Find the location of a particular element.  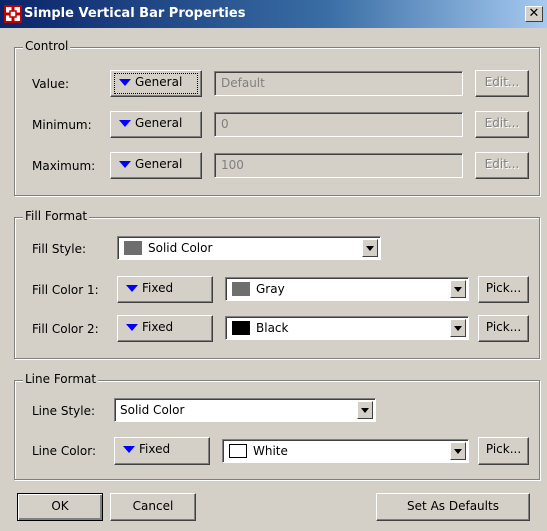

cancel-label: Cancel is located at coordinates (153, 506).